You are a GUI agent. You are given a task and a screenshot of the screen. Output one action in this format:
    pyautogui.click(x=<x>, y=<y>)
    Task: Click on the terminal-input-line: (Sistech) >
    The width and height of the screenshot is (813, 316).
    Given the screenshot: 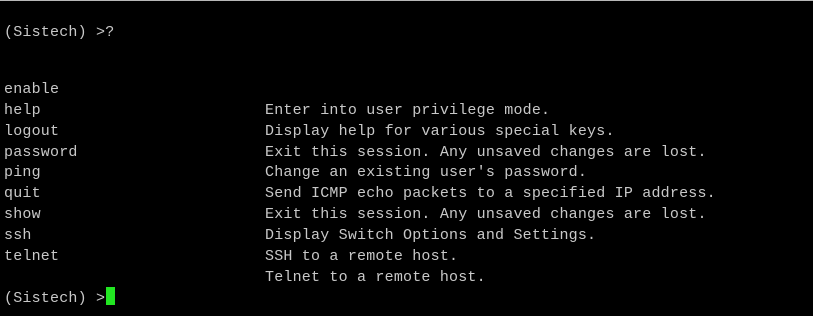 What is the action you would take?
    pyautogui.click(x=60, y=297)
    